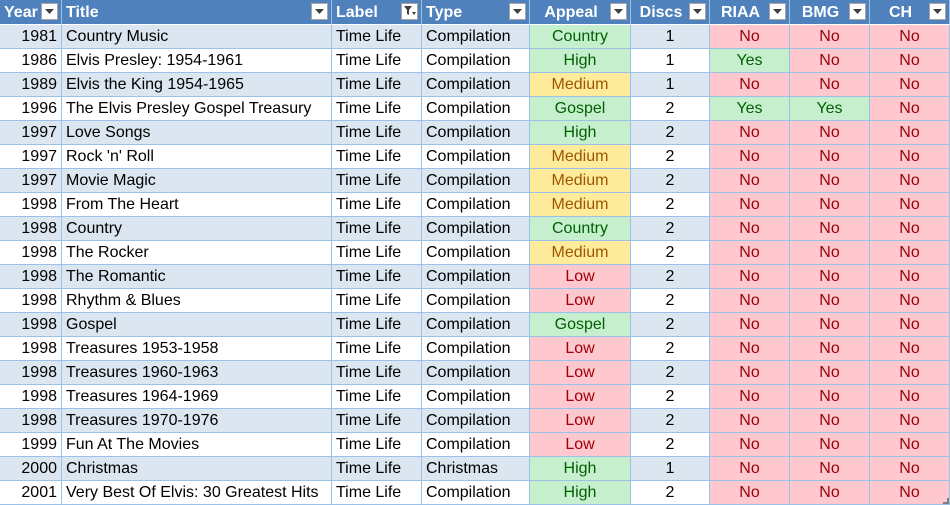 This screenshot has width=950, height=505. What do you see at coordinates (197, 373) in the screenshot?
I see `cell-title: Treasures 1960-1963` at bounding box center [197, 373].